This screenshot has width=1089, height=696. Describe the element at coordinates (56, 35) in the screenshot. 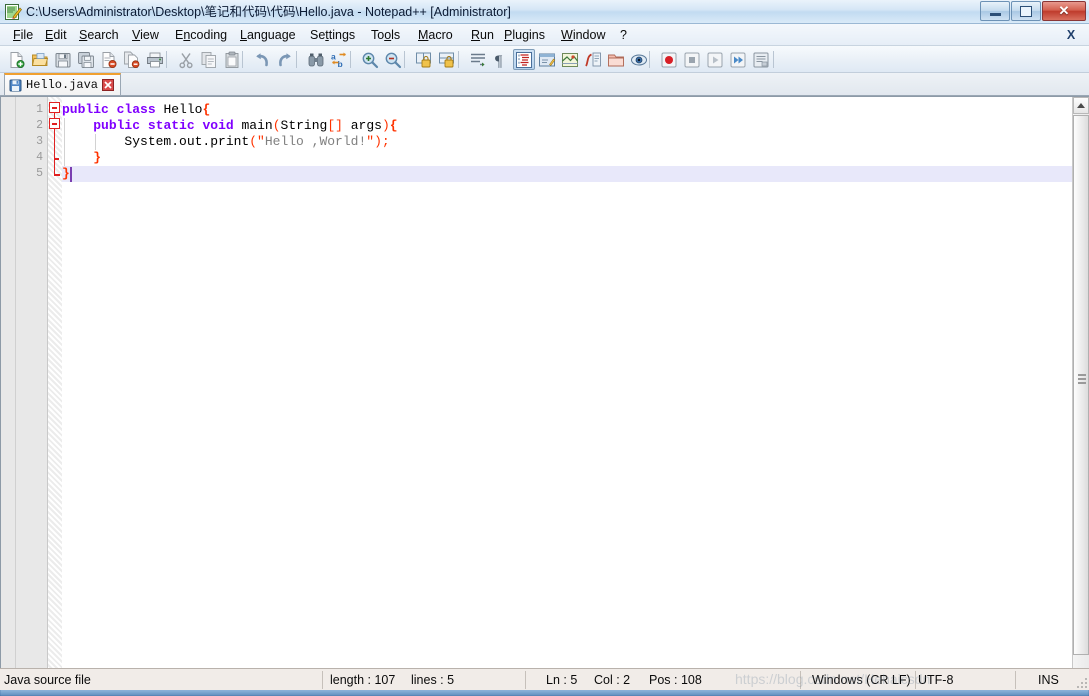

I see `menu-edit: Edit` at that location.